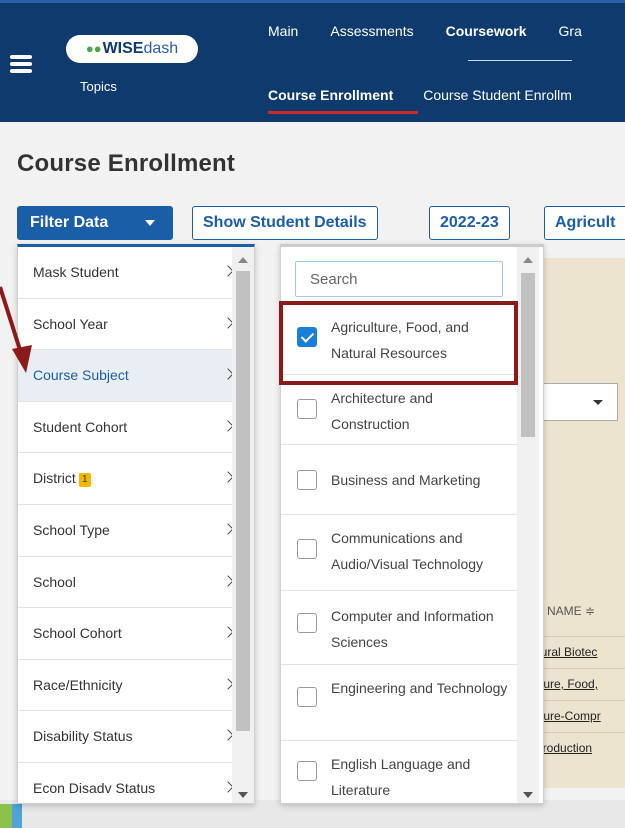 The width and height of the screenshot is (625, 828). What do you see at coordinates (469, 223) in the screenshot?
I see `school-year-chip: 2022-23` at bounding box center [469, 223].